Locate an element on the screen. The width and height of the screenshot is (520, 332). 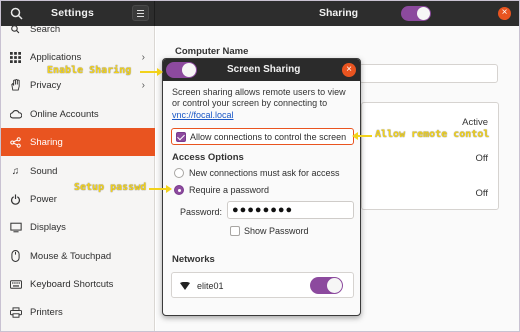
annotation-enable-sharing: Enable Sharing is located at coordinates (89, 70).